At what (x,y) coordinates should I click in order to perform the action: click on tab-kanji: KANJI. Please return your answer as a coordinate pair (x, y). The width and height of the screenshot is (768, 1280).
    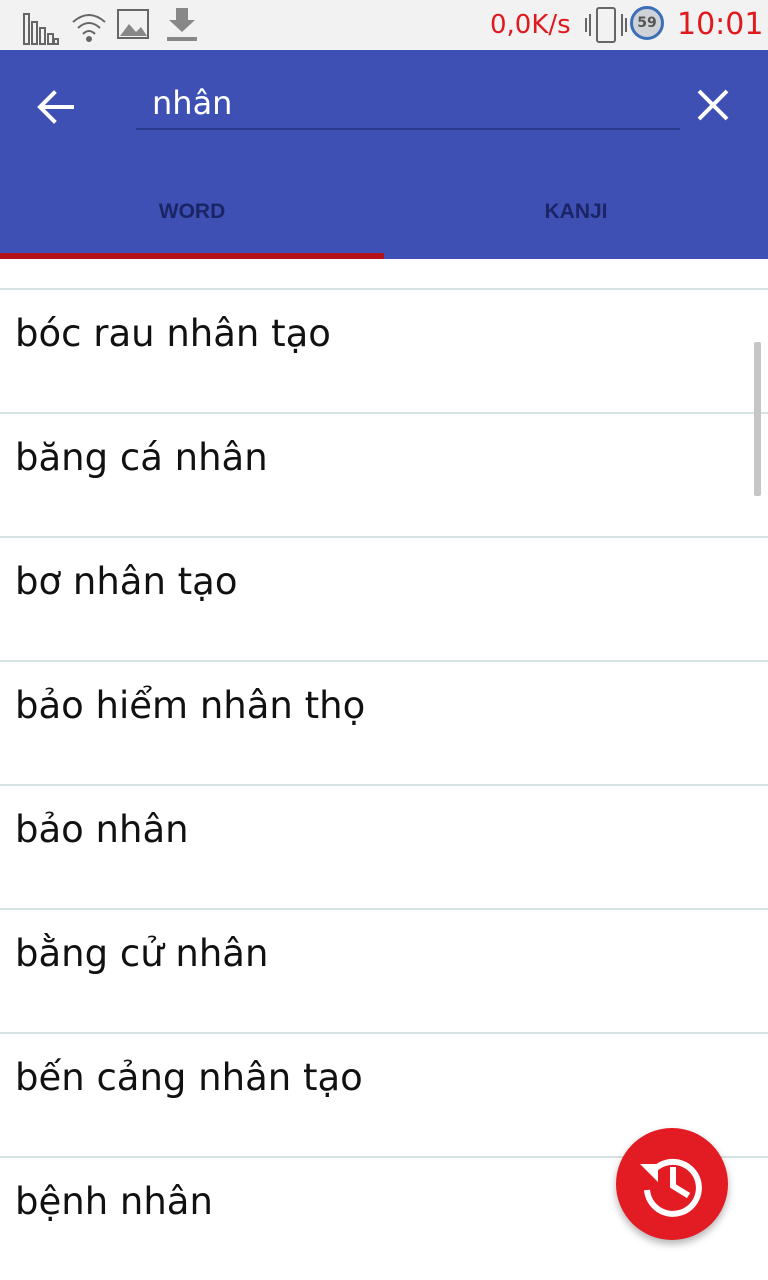
    Looking at the image, I should click on (576, 222).